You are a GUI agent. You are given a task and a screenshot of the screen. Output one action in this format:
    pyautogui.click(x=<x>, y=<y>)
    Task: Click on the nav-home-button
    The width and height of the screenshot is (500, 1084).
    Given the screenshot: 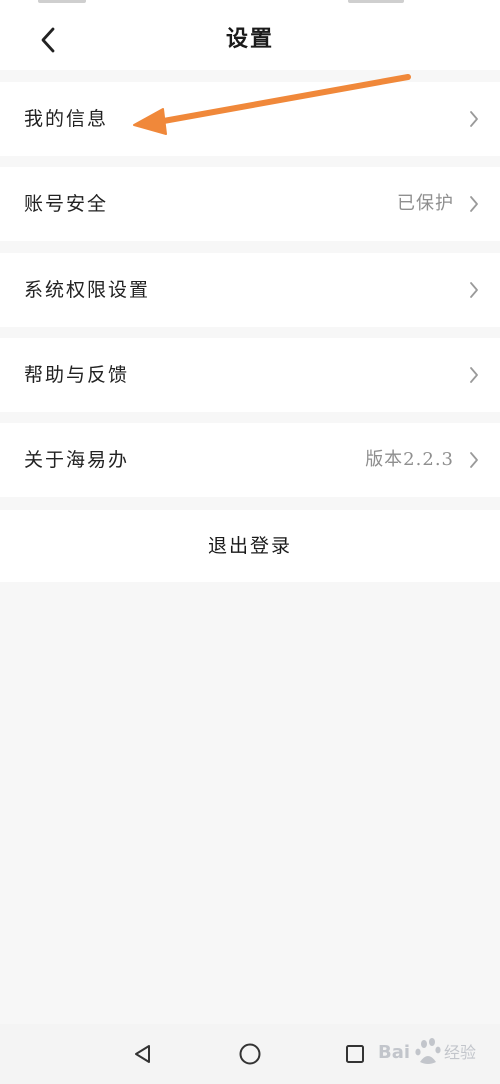 What is the action you would take?
    pyautogui.click(x=250, y=1054)
    